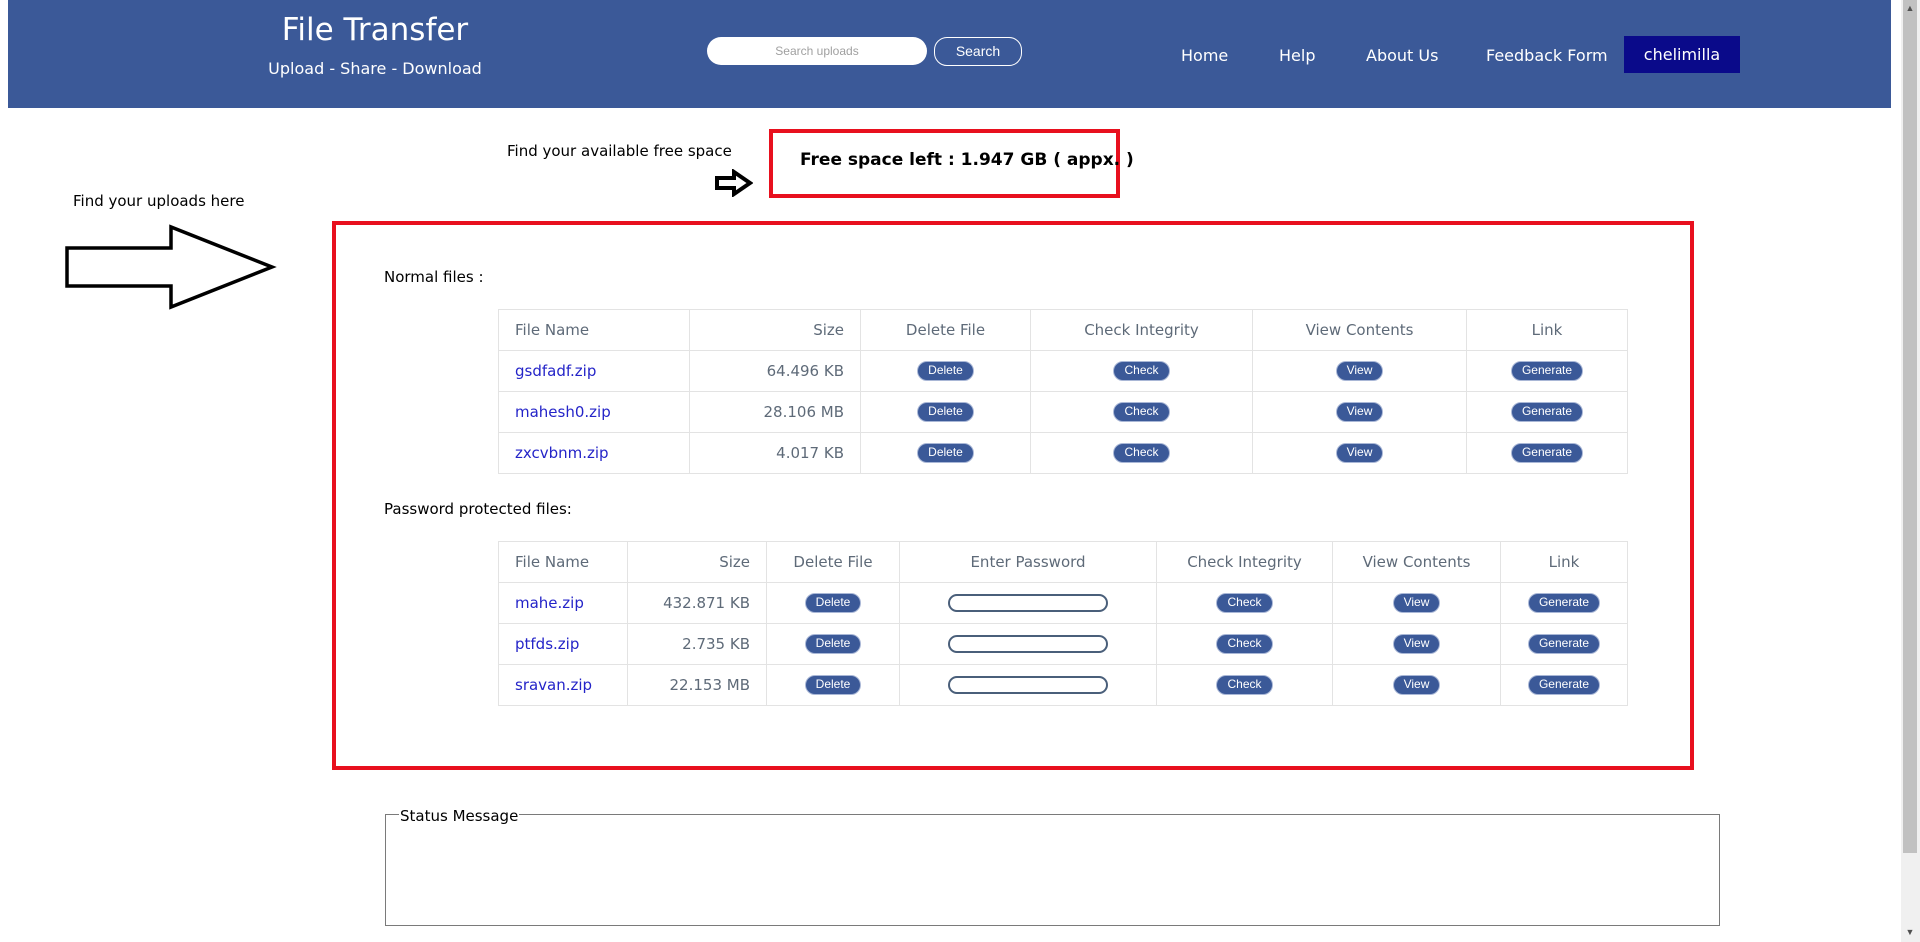 This screenshot has height=942, width=1920. I want to click on user-account-button: chelimilla, so click(1682, 54).